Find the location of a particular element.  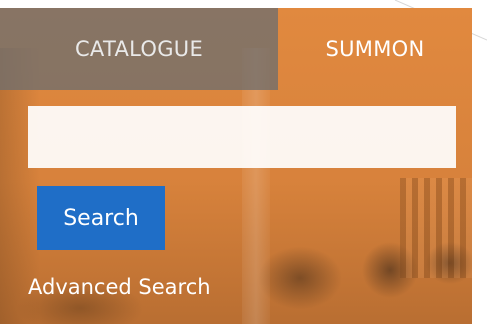

tab-summon: SUMMON is located at coordinates (375, 49).